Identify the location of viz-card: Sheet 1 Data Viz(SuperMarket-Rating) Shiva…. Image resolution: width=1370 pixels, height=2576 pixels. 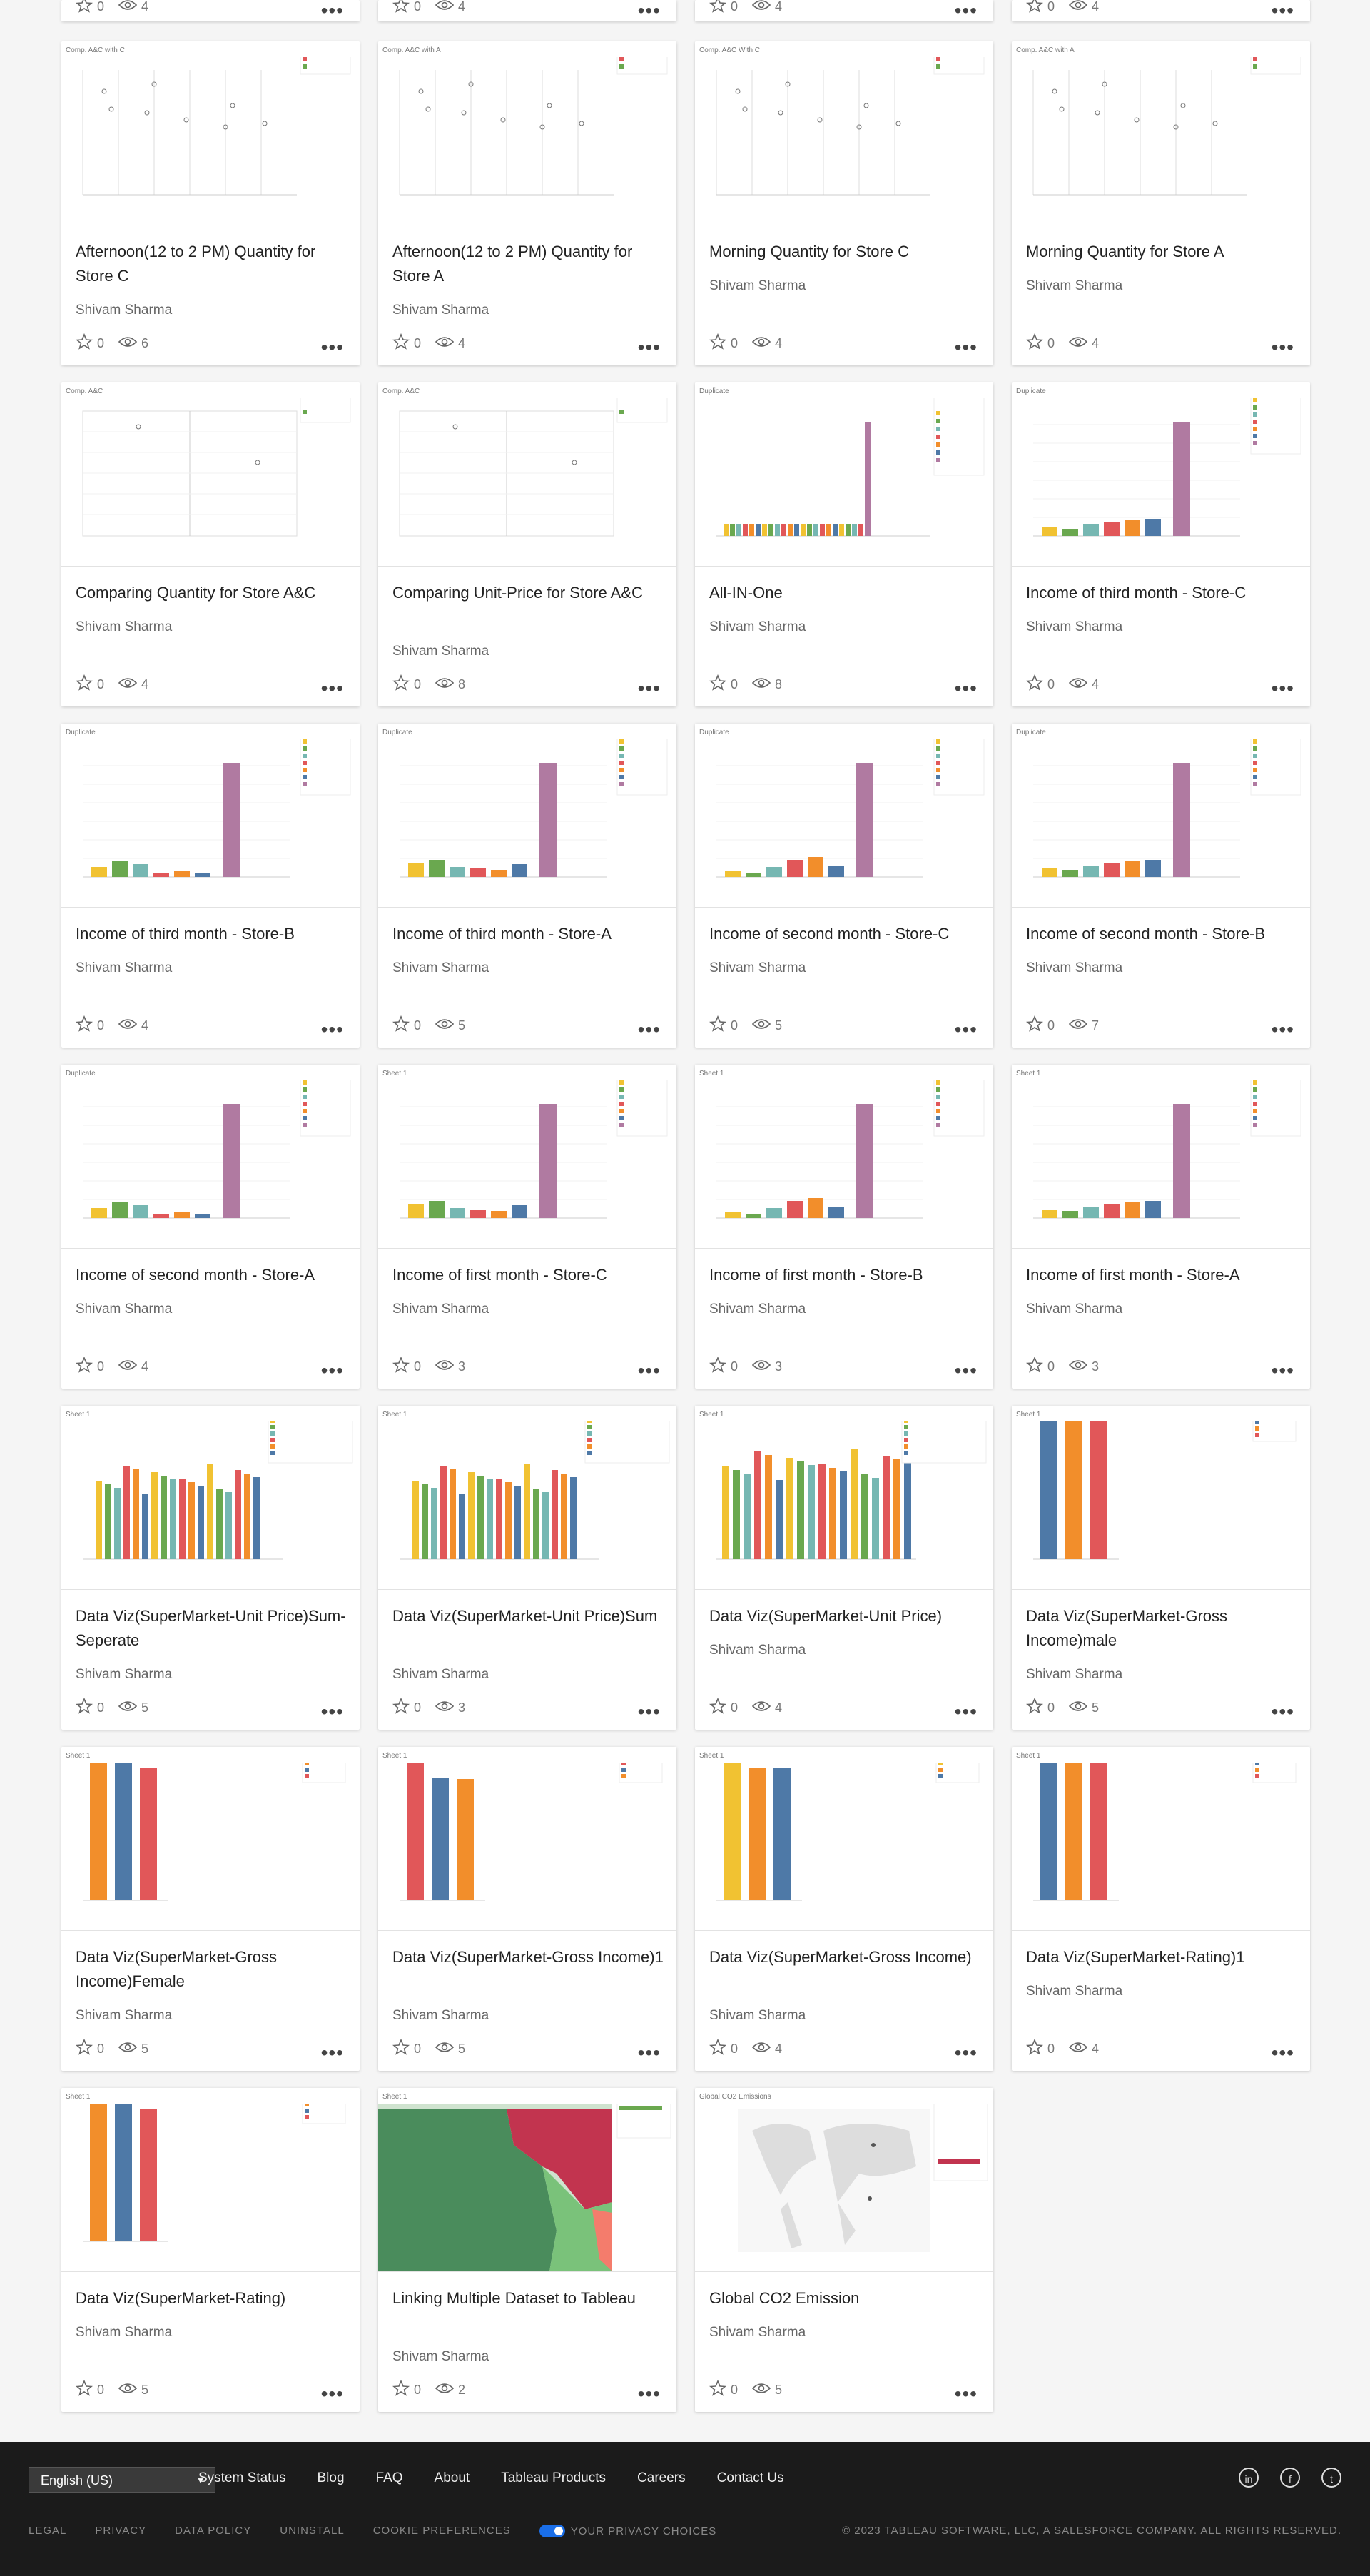
(210, 2250).